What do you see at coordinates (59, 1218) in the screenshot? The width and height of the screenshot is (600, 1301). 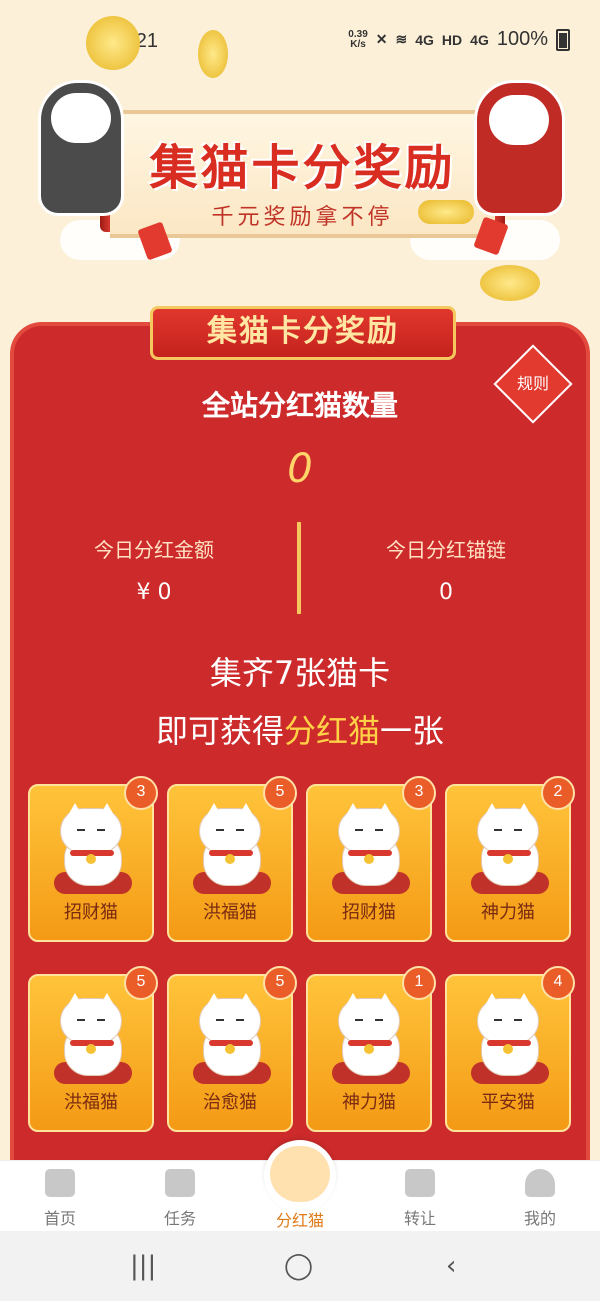 I see `nav-label-home: 首页` at bounding box center [59, 1218].